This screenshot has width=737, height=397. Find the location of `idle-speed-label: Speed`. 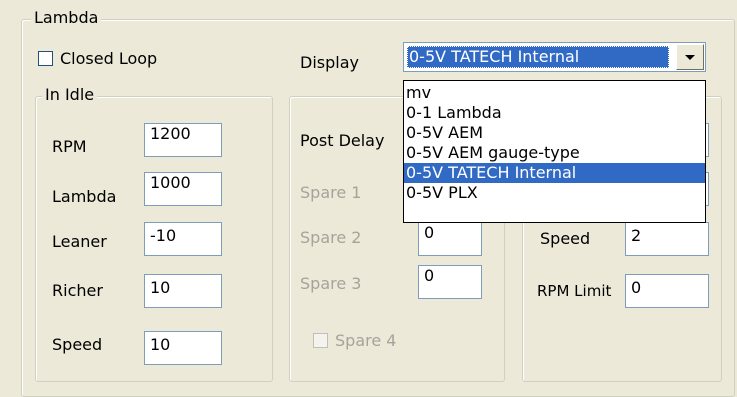

idle-speed-label: Speed is located at coordinates (77, 344).